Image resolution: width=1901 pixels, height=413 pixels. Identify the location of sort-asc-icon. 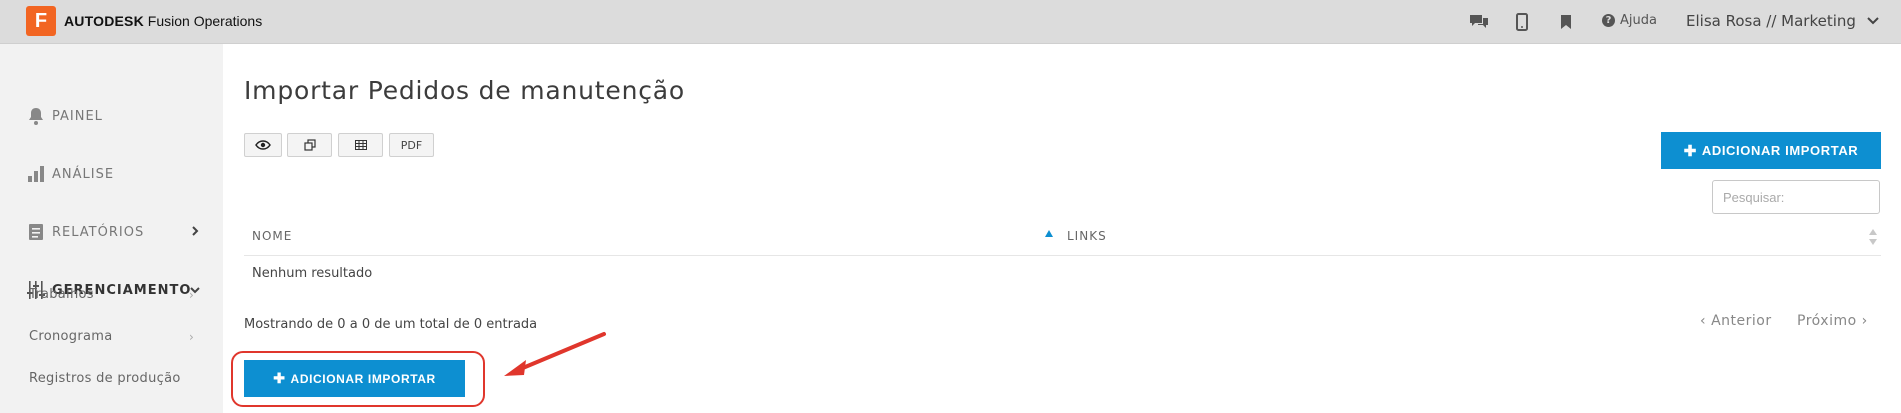
(1049, 233).